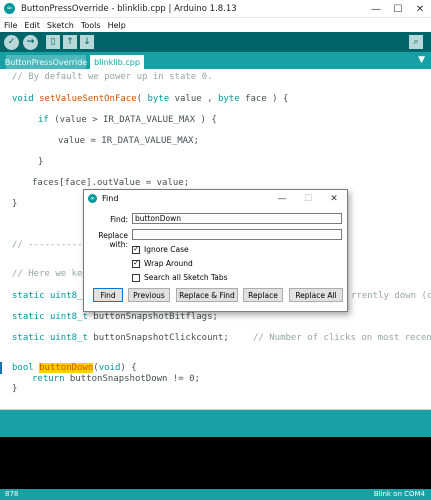 The height and width of the screenshot is (500, 431). Describe the element at coordinates (128, 368) in the screenshot. I see `code-token: ) {` at that location.